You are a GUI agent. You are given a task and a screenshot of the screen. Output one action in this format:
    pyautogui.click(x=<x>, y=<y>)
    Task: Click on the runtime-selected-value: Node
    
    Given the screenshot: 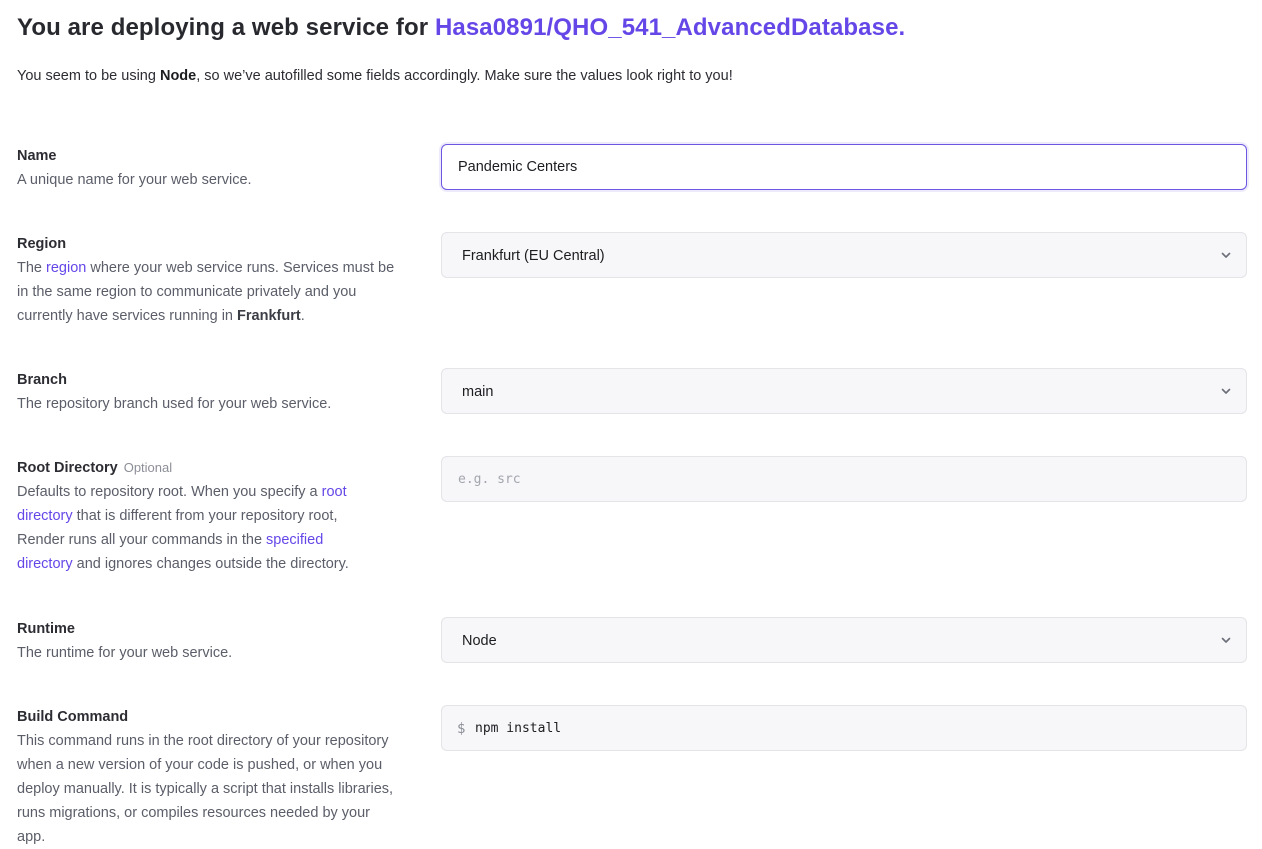 What is the action you would take?
    pyautogui.click(x=479, y=641)
    